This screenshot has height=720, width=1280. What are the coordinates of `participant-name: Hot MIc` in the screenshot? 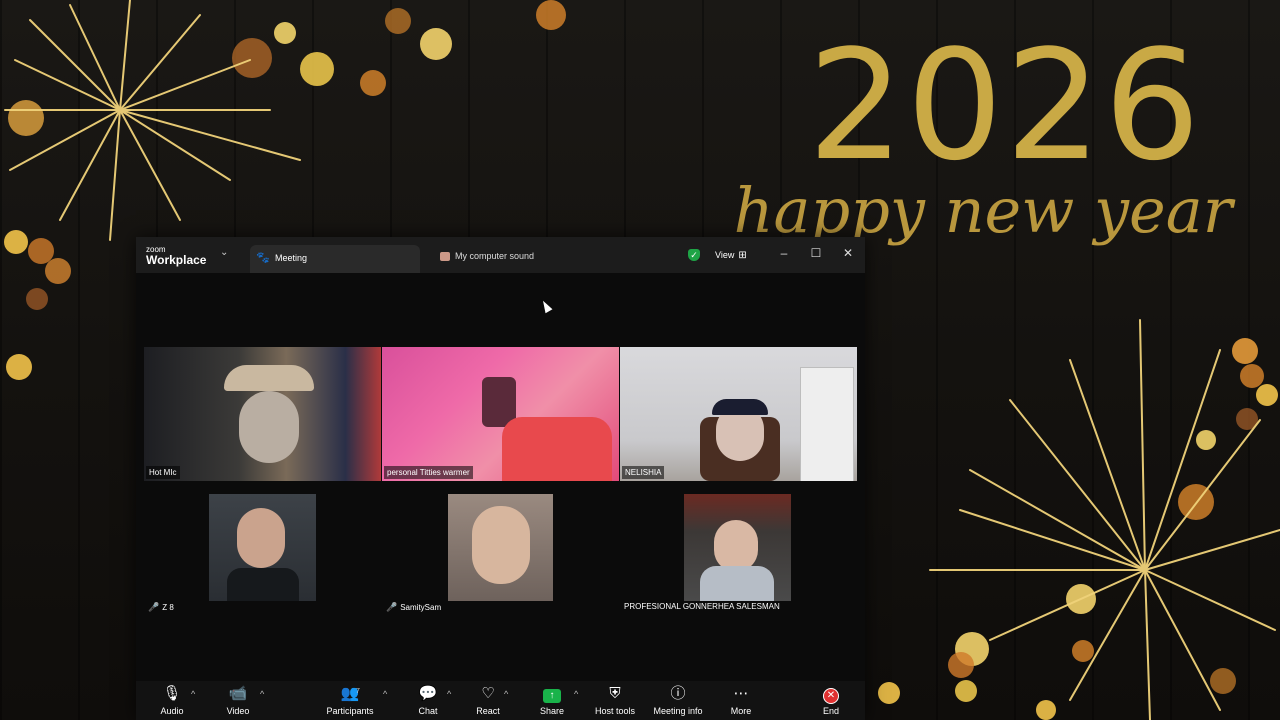 It's located at (163, 472).